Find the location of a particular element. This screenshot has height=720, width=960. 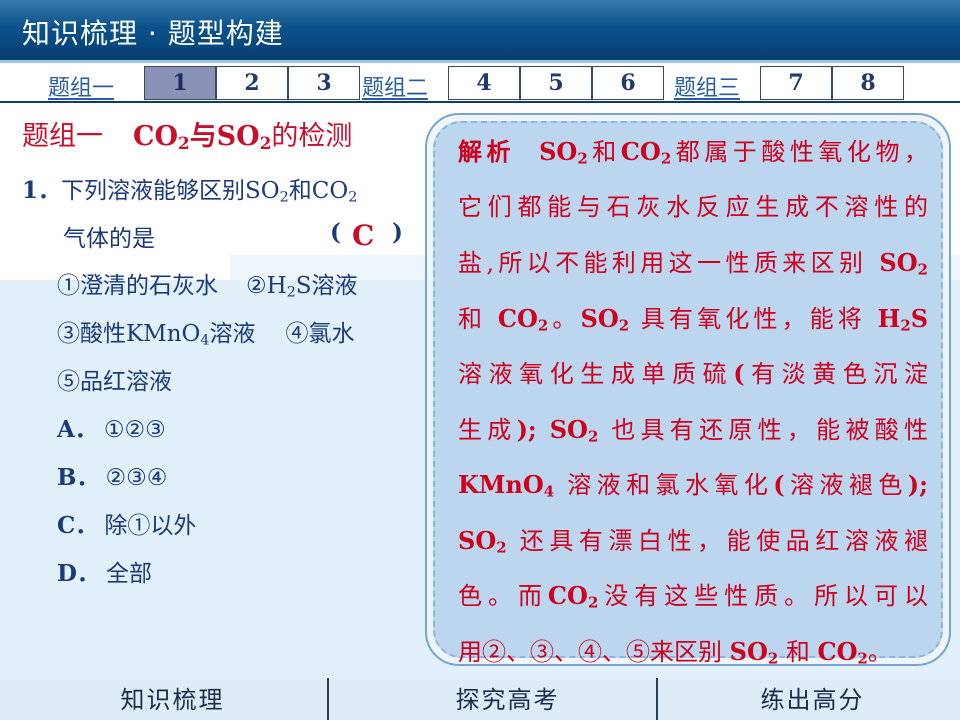

explanation-line: 盐,所以不能利用这一性质来区别 SO2 is located at coordinates (693, 263).